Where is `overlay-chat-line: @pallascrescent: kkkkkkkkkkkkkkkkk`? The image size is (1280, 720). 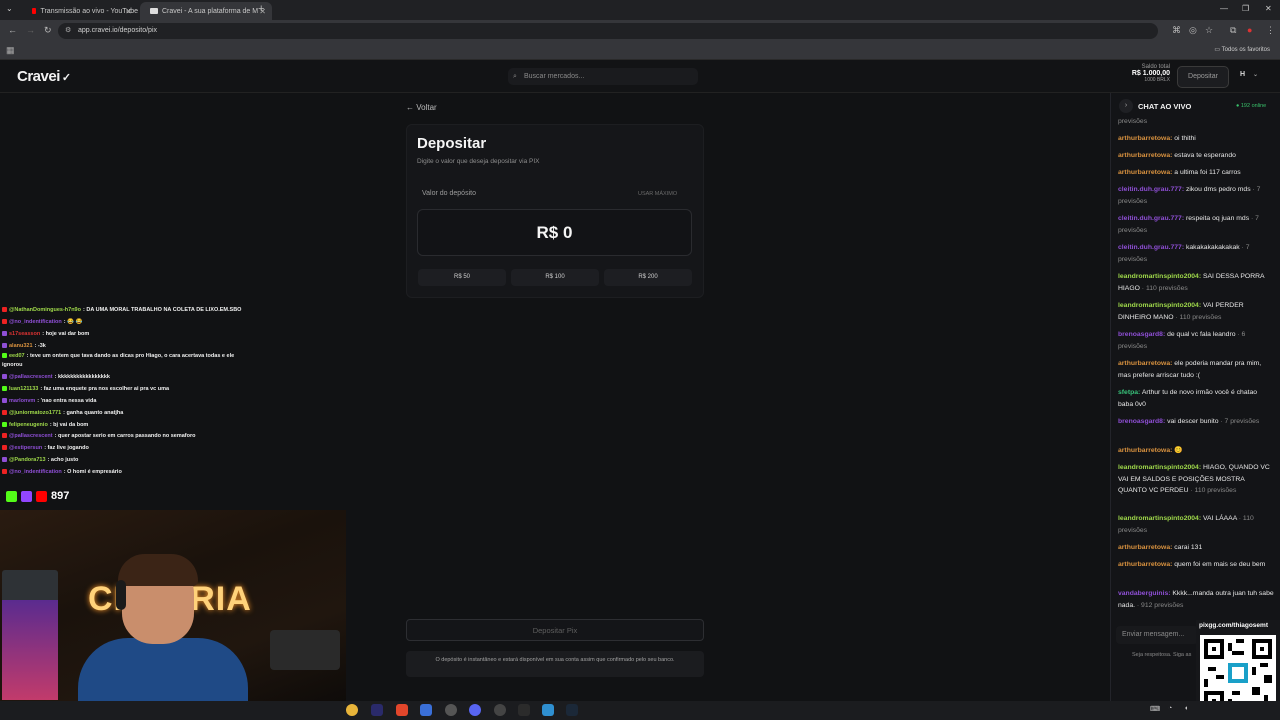 overlay-chat-line: @pallascrescent: kkkkkkkkkkkkkkkkk is located at coordinates (126, 378).